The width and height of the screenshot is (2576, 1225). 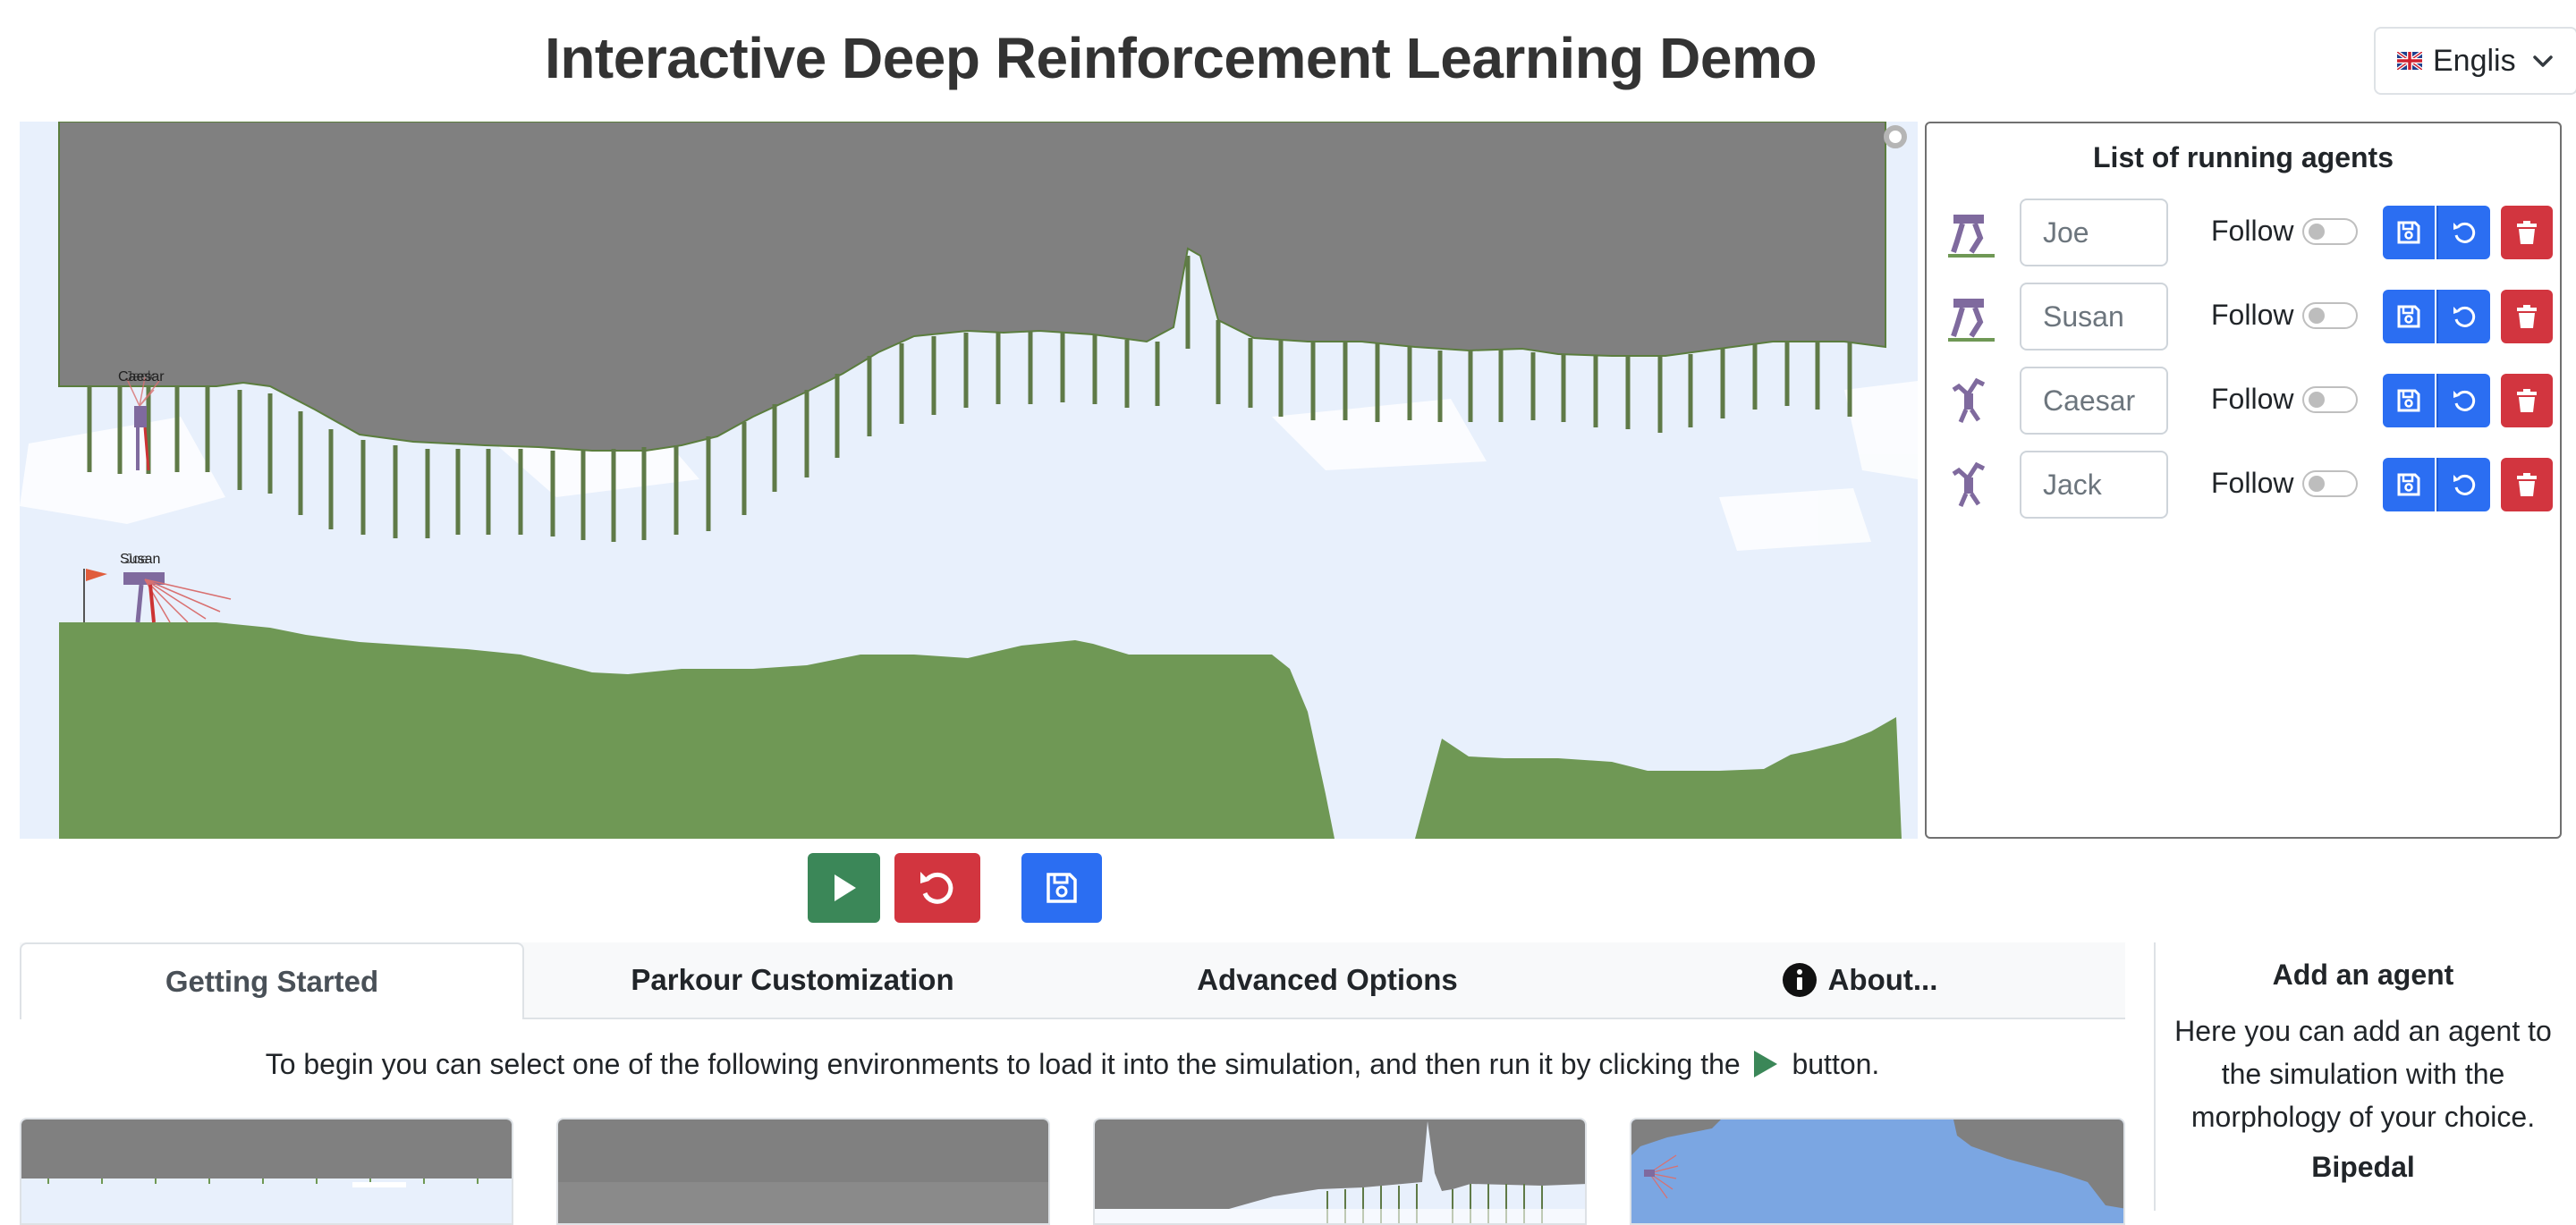 What do you see at coordinates (1836, 1064) in the screenshot?
I see `intro-text-end: button.` at bounding box center [1836, 1064].